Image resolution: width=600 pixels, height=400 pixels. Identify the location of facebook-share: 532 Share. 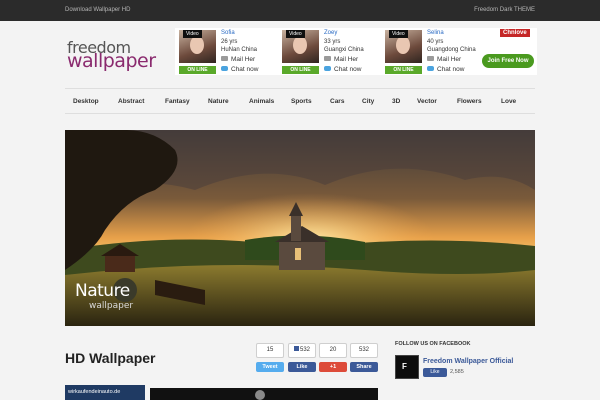
(364, 357).